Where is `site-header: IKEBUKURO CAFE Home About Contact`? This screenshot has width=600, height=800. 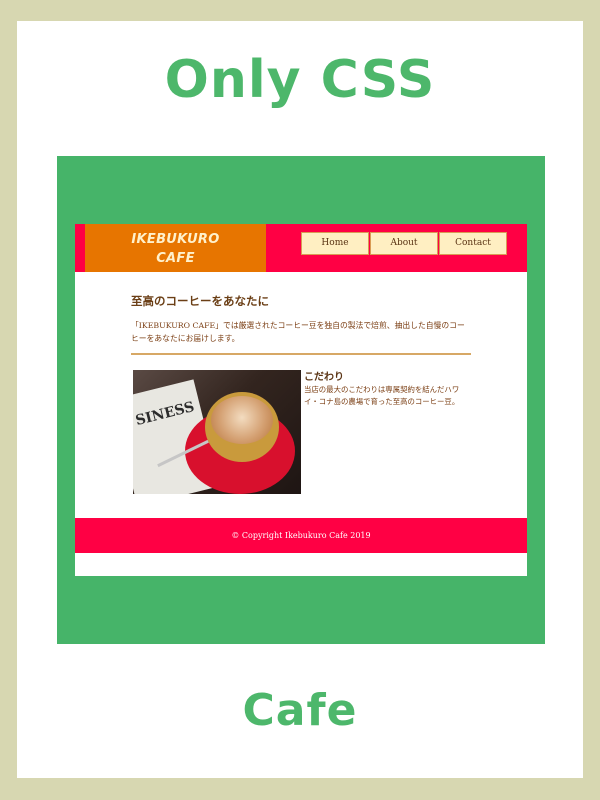 site-header: IKEBUKURO CAFE Home About Contact is located at coordinates (301, 248).